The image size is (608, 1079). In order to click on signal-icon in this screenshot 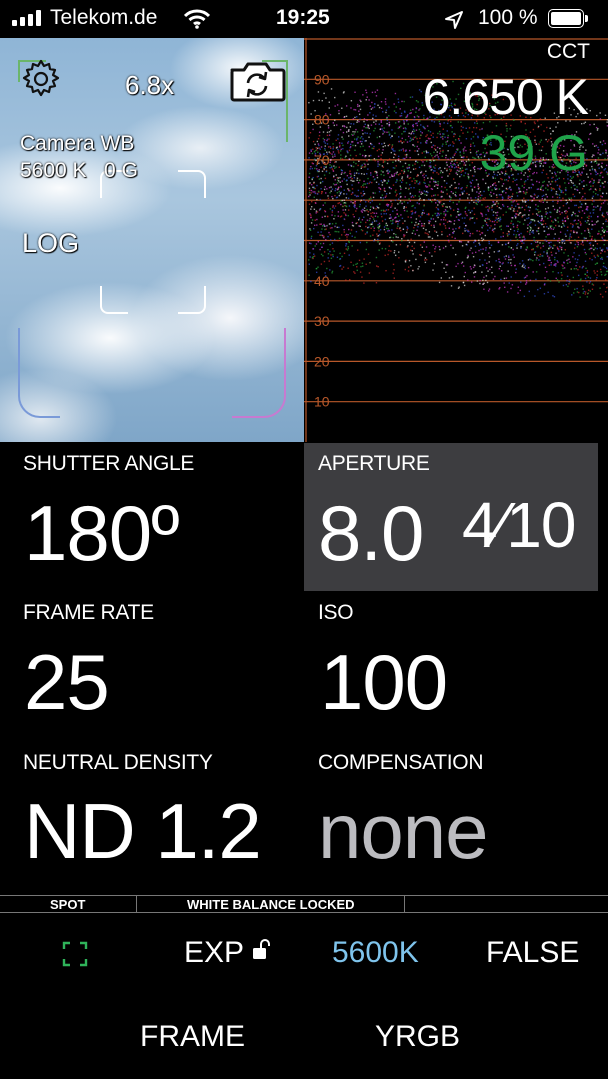, I will do `click(28, 18)`.